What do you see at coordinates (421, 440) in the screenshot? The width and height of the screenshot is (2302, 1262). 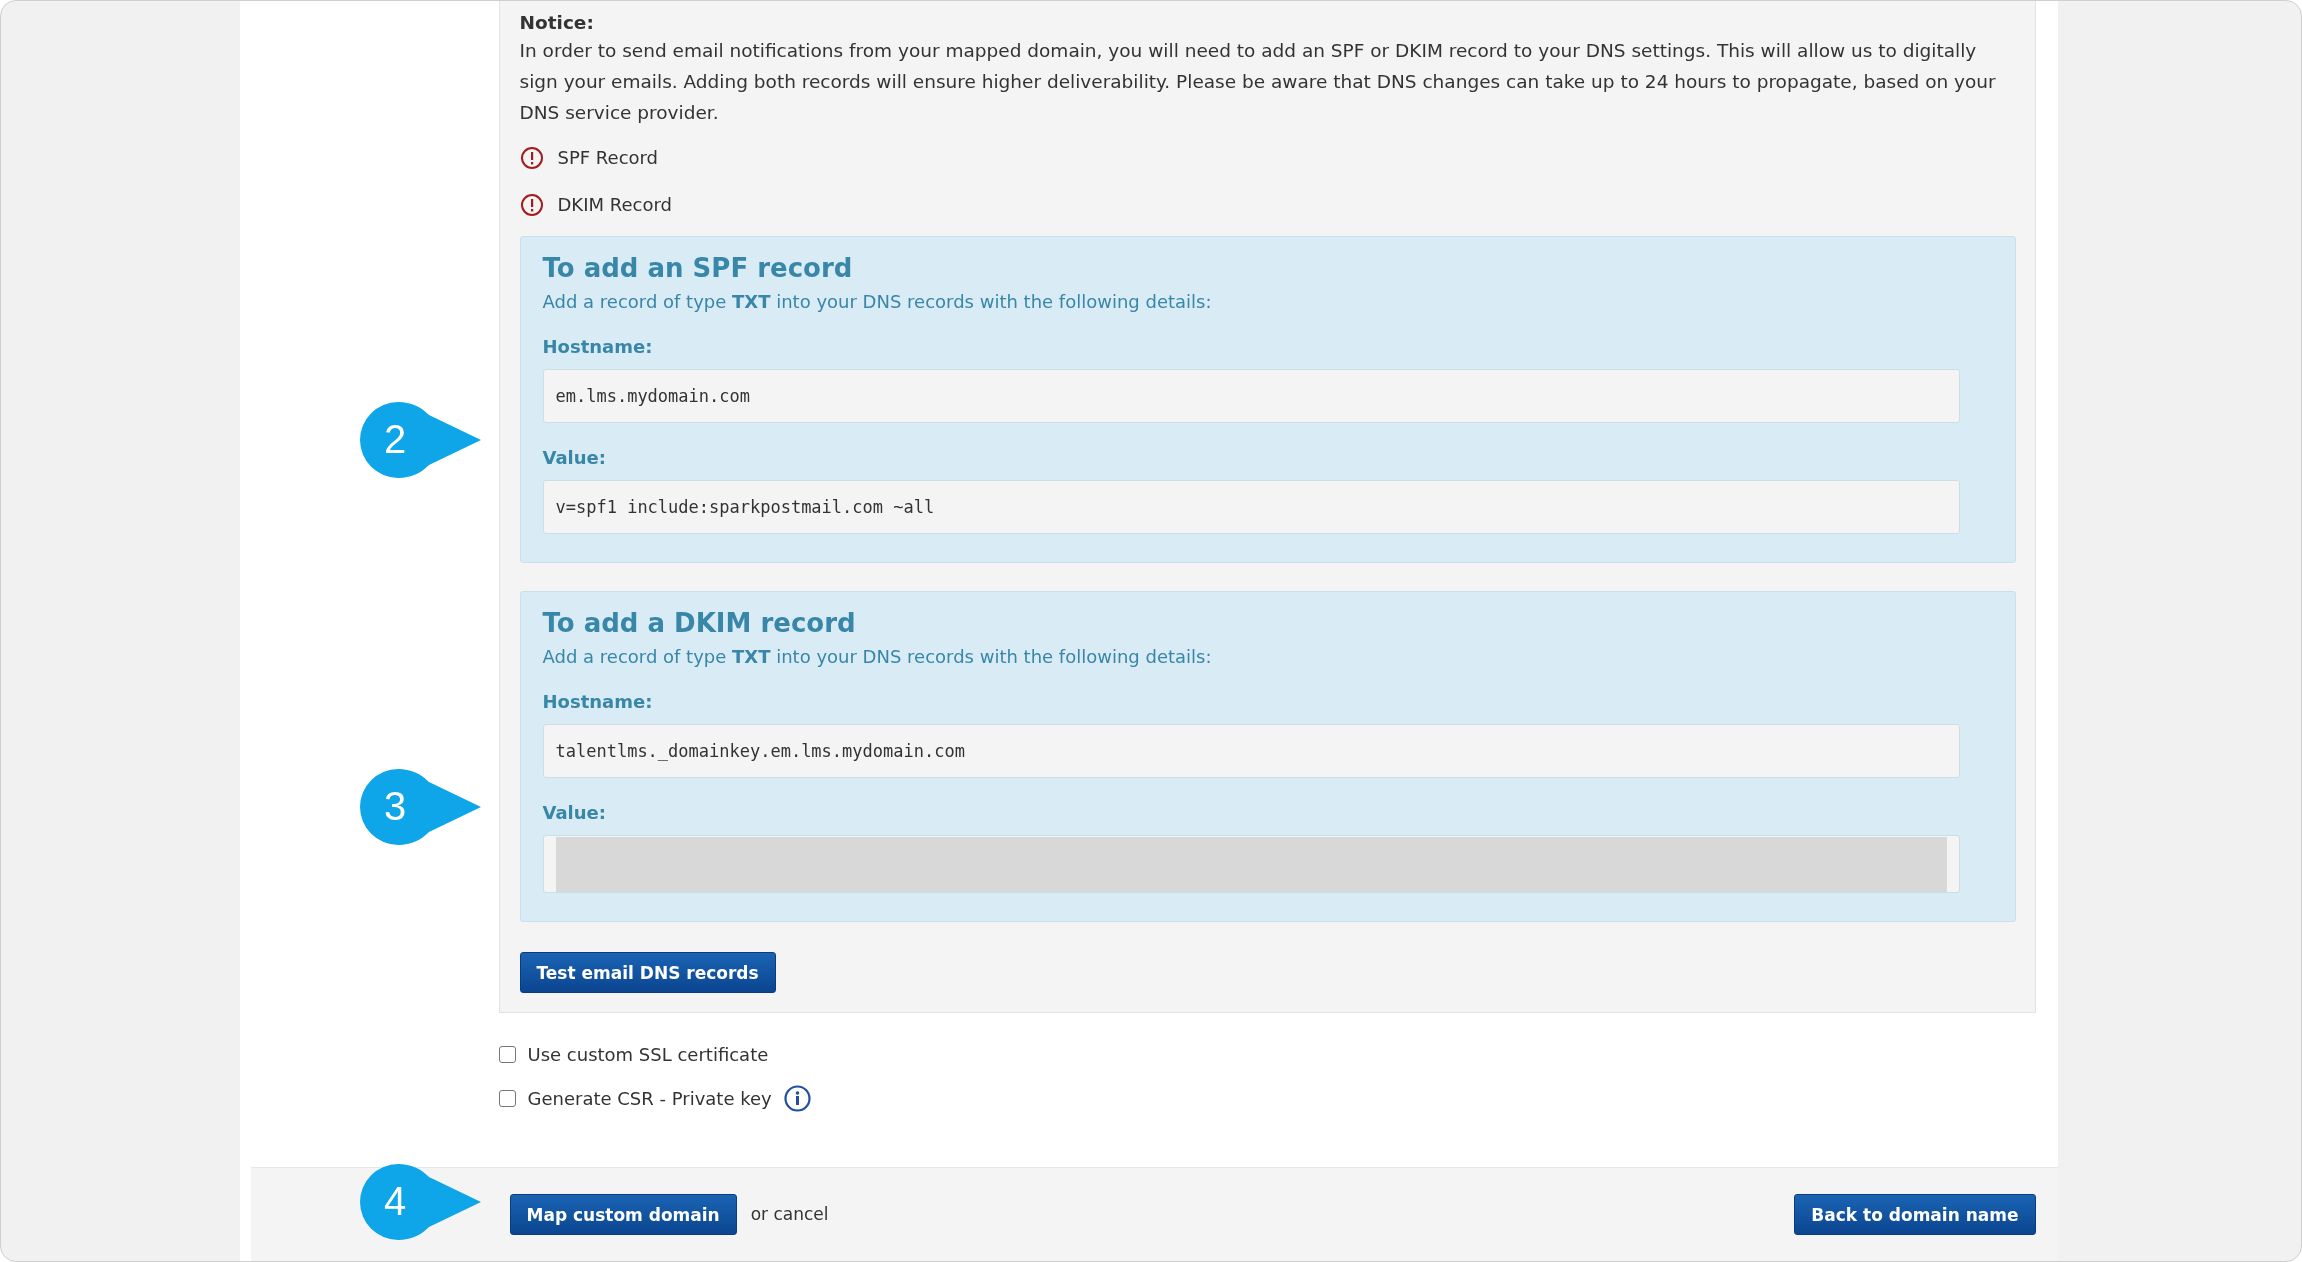 I see `step-callout: 2` at bounding box center [421, 440].